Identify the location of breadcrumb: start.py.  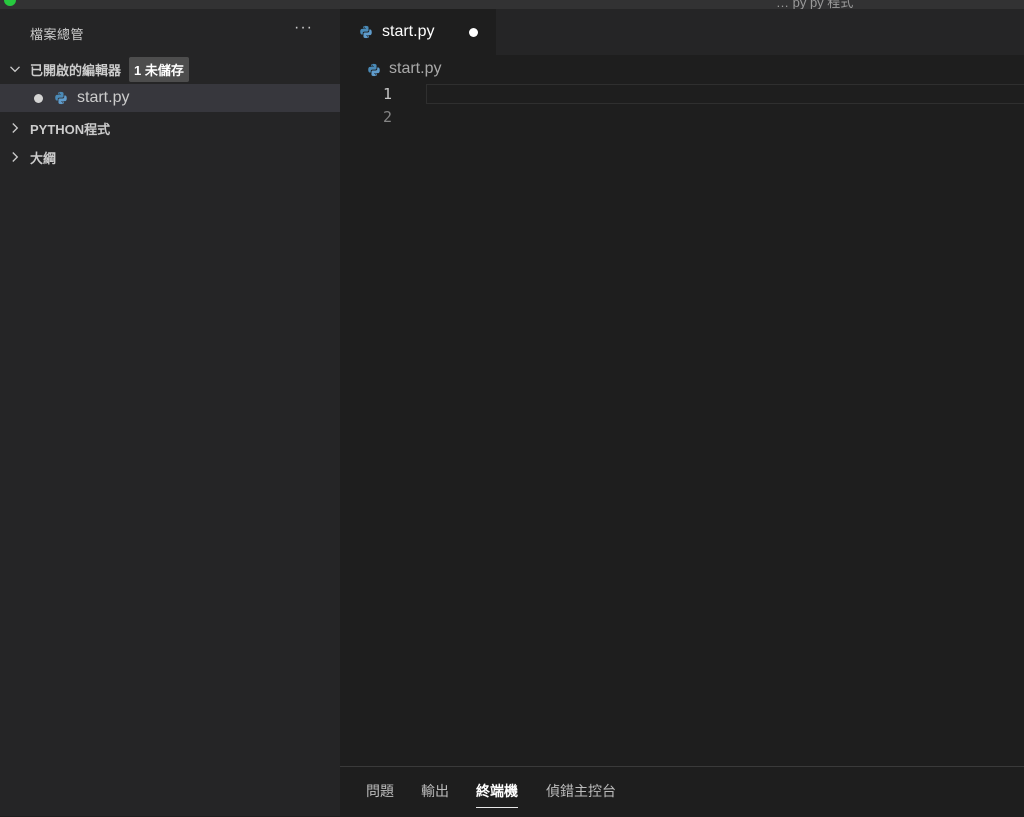
(682, 69).